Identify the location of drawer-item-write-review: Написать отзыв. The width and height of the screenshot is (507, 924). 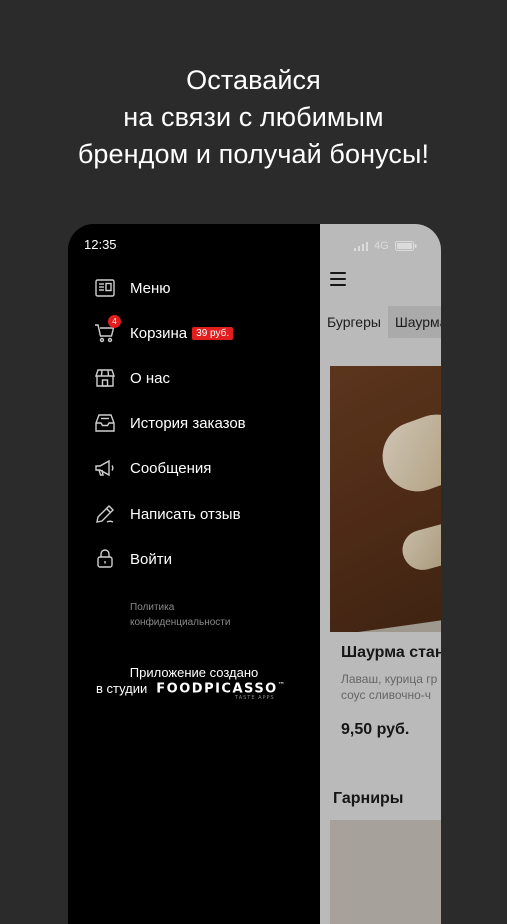
(167, 514).